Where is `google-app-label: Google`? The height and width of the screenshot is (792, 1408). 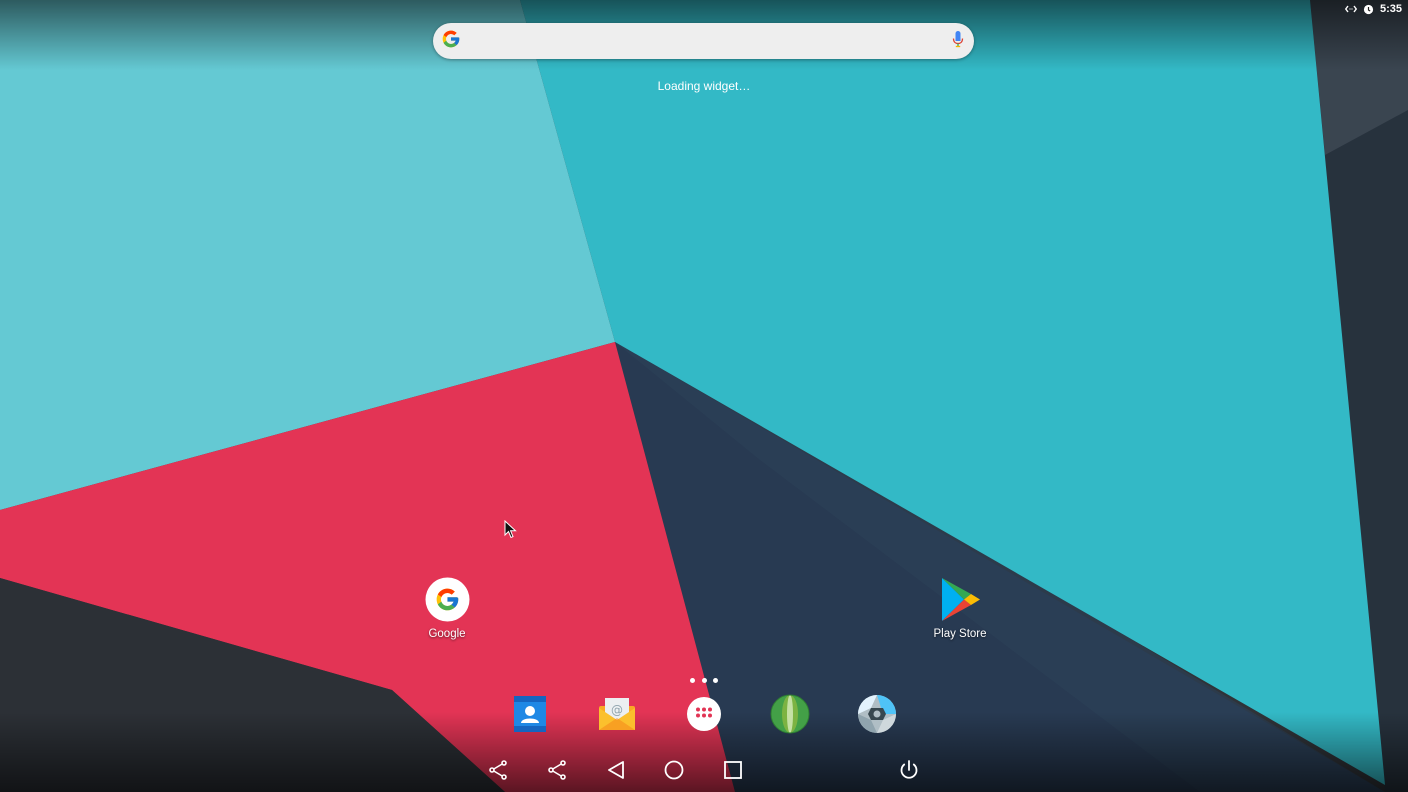 google-app-label: Google is located at coordinates (447, 634).